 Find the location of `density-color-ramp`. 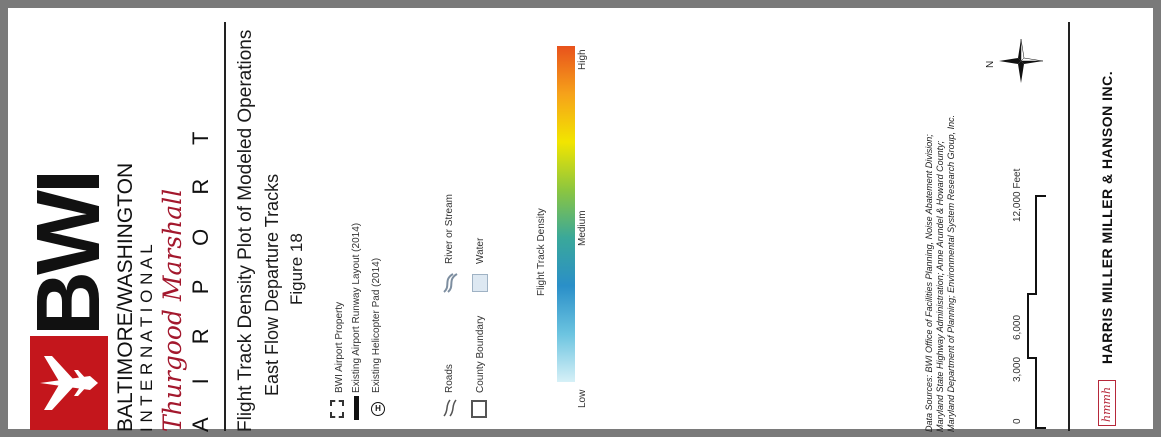

density-color-ramp is located at coordinates (566, 214).